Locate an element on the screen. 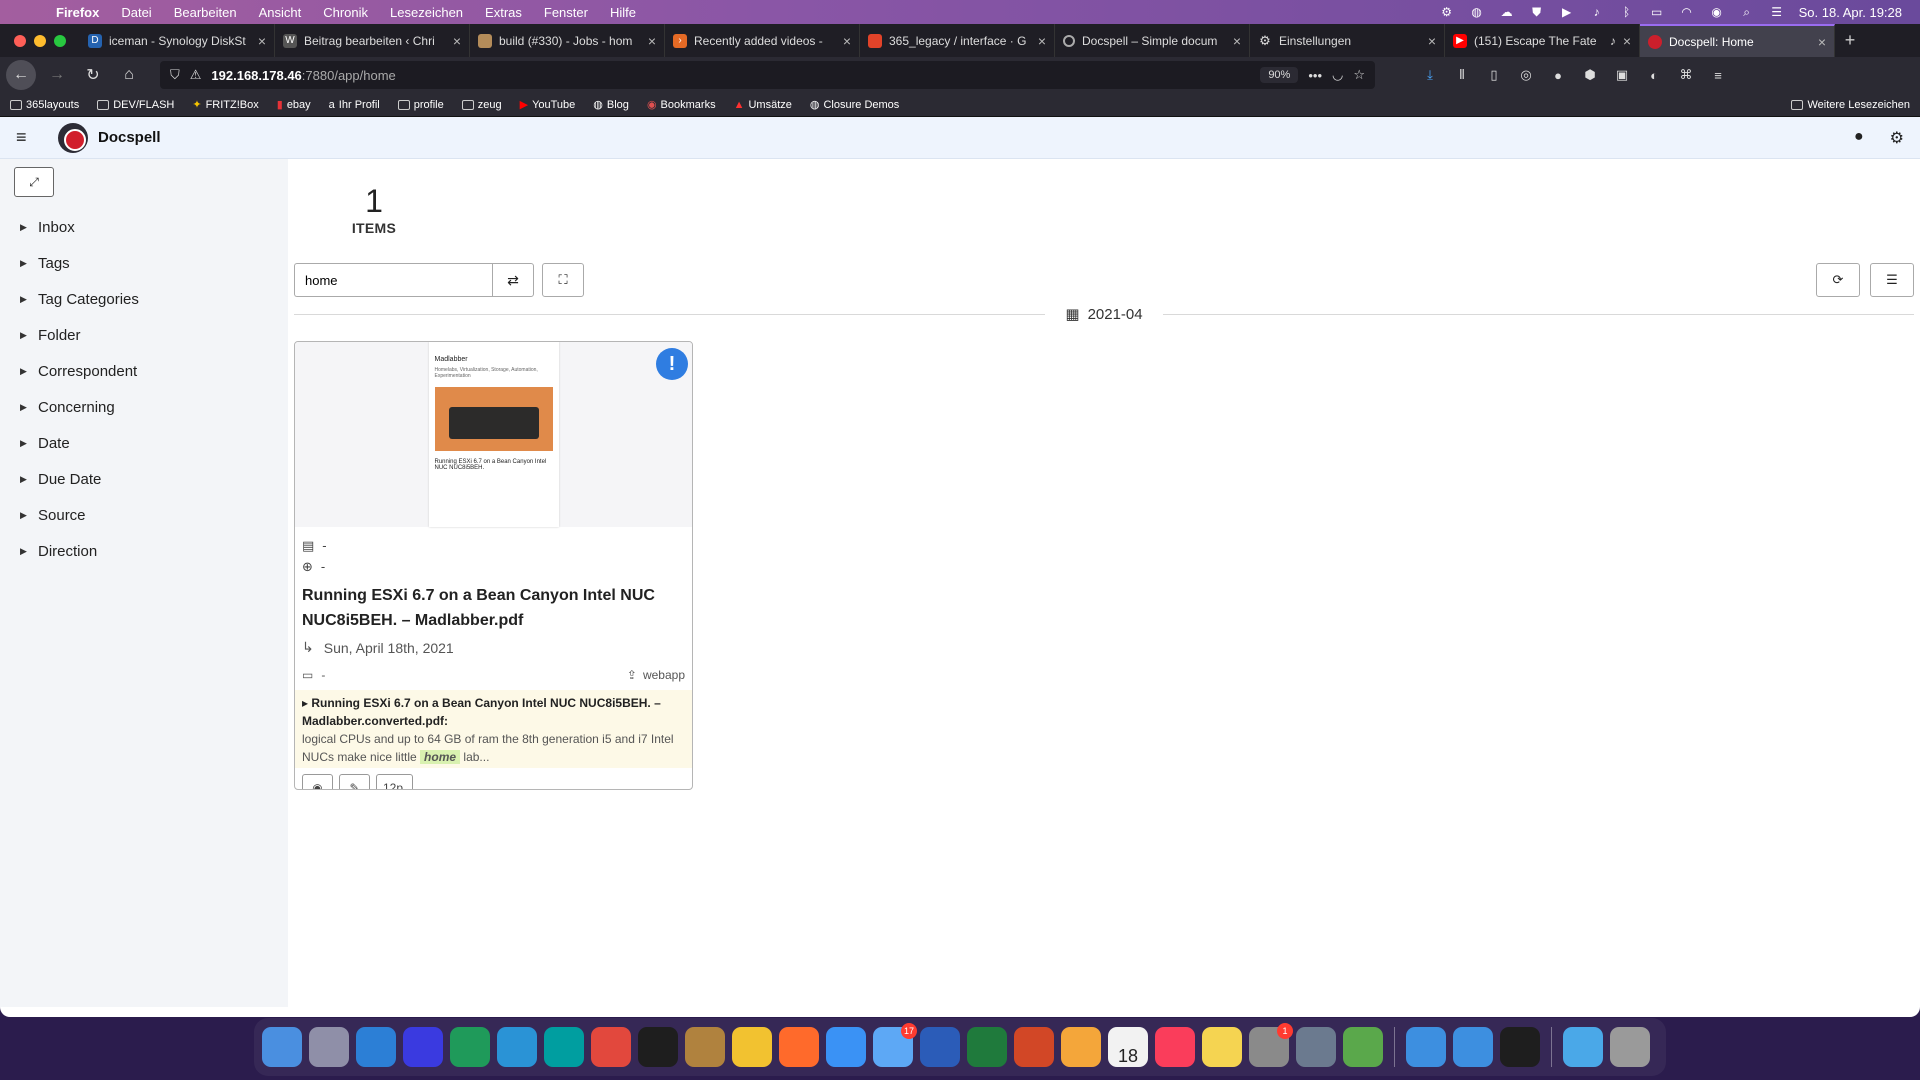 The image size is (1920, 1080). music-icon is located at coordinates (1175, 1047).